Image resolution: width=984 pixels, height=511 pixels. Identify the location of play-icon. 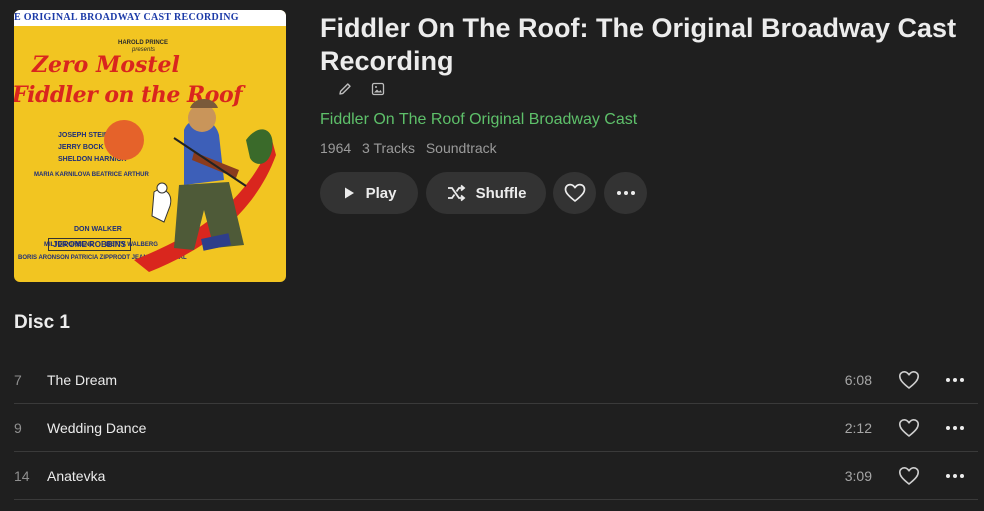
(349, 193).